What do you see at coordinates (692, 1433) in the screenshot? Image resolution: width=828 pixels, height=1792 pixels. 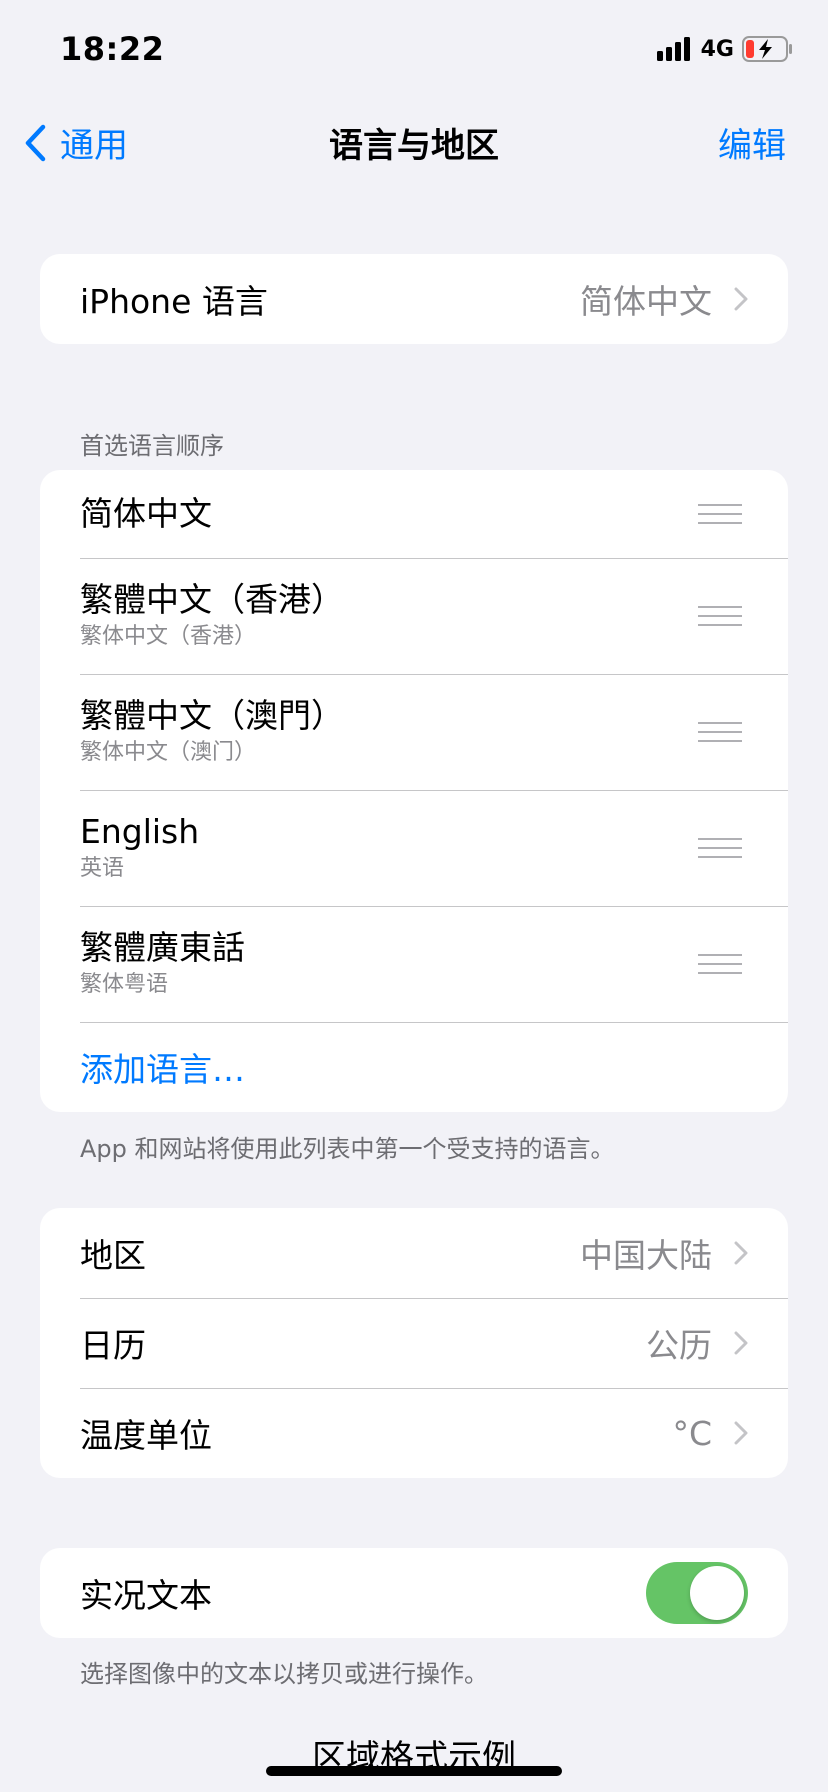 I see `temperature-unit-value: °C` at bounding box center [692, 1433].